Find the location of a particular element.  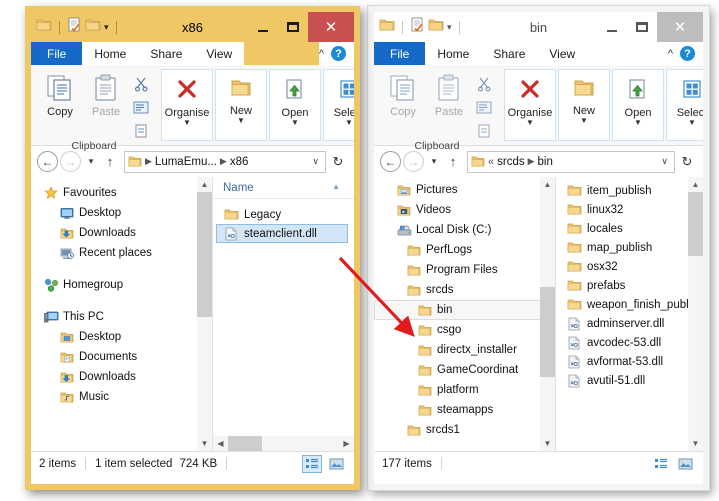

quick-access-toolbar: ▾ is located at coordinates (76, 27).